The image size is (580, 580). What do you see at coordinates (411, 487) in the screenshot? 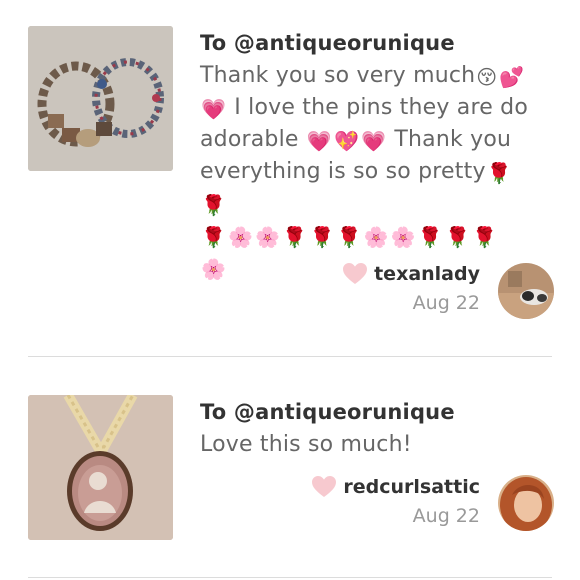
I see `reviewer-username: redcurlsattic` at bounding box center [411, 487].